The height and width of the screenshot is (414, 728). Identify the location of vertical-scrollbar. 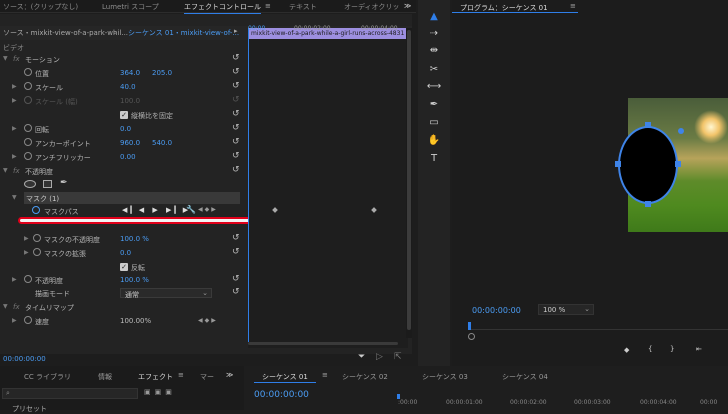
(409, 183).